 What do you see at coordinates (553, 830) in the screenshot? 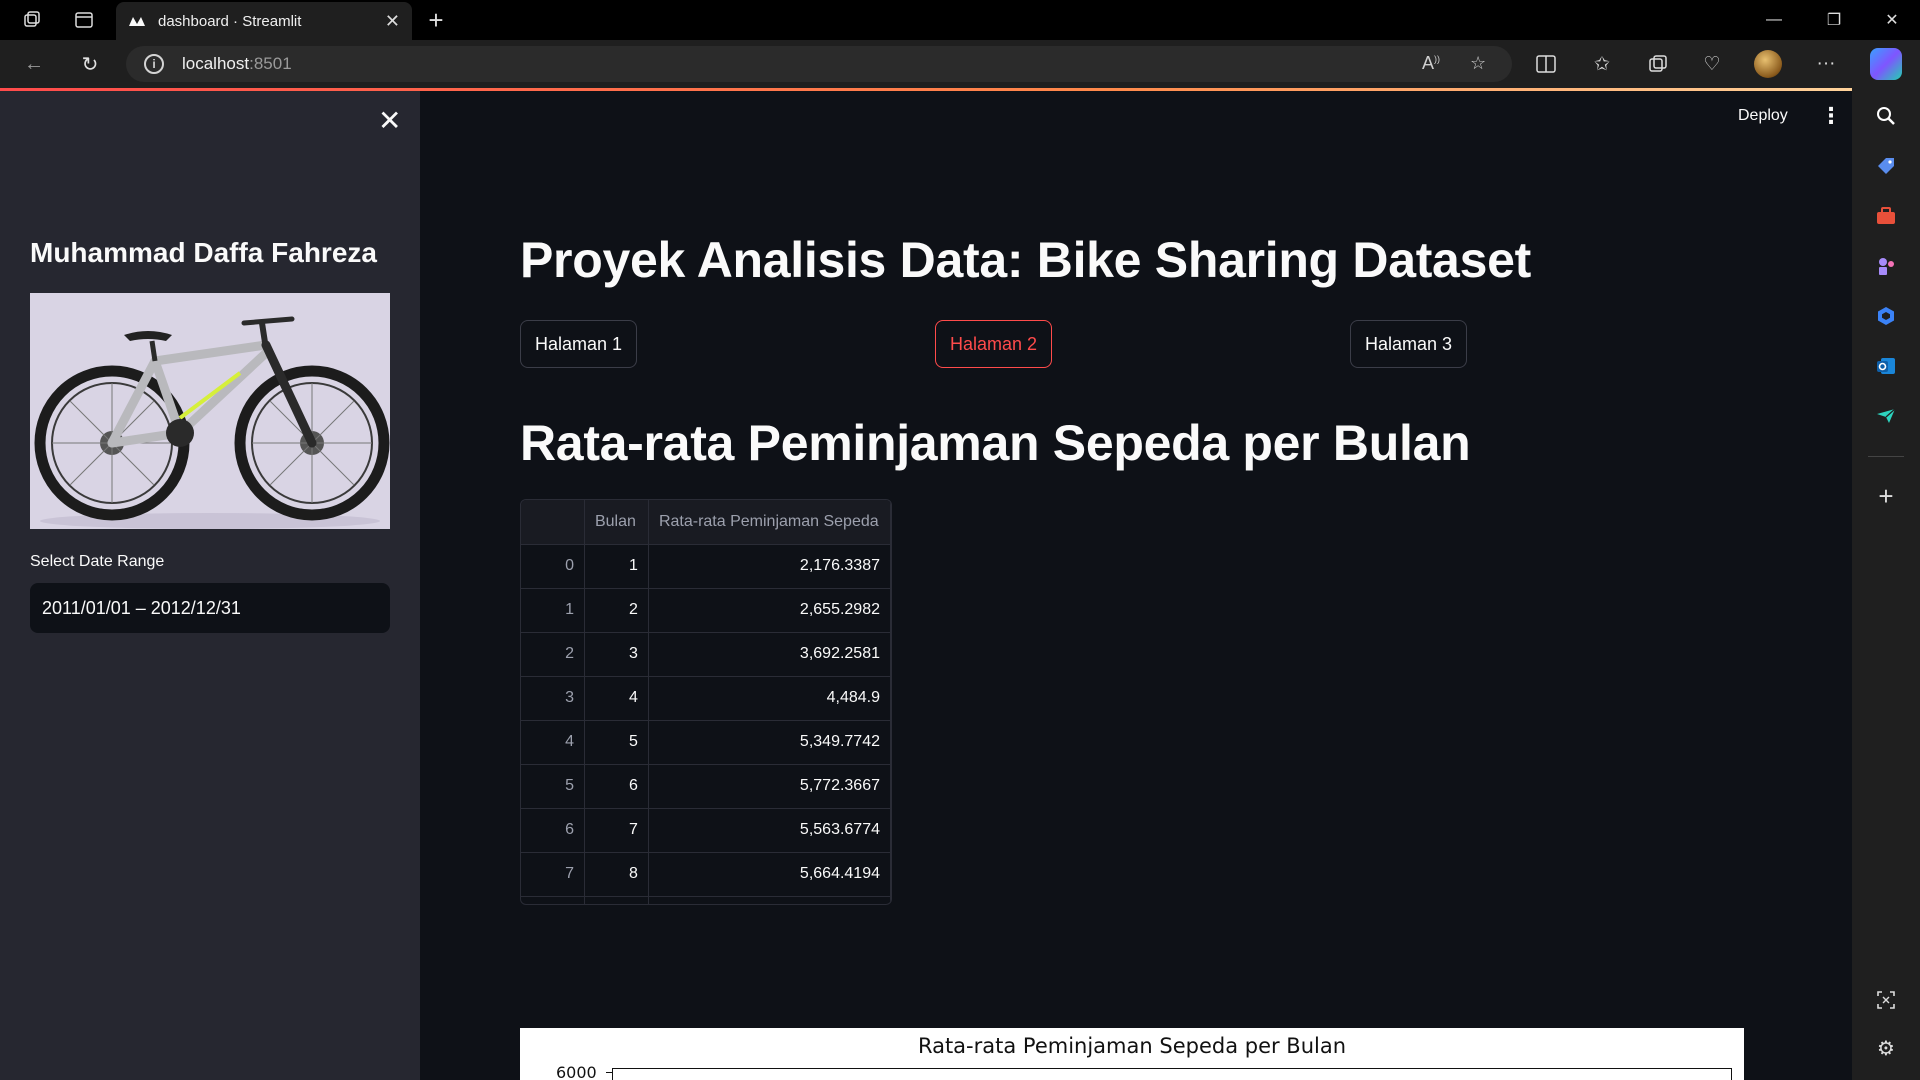
I see `row-index: 6` at bounding box center [553, 830].